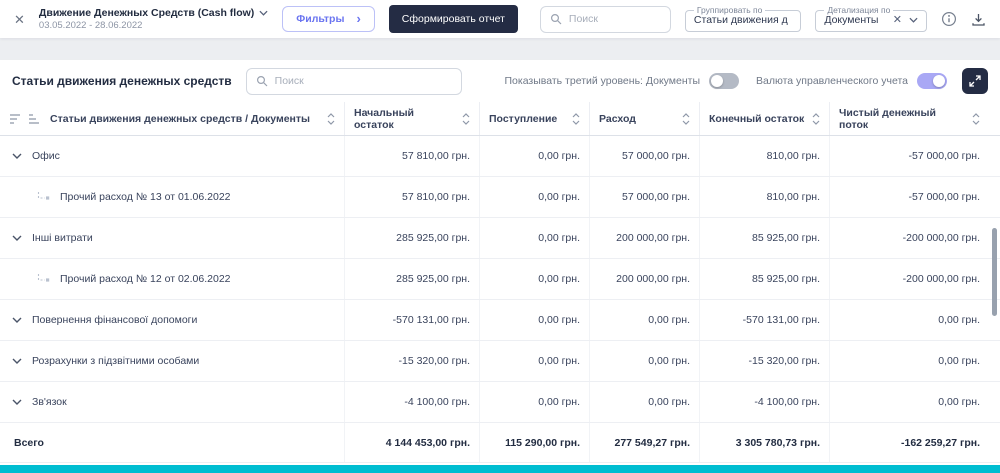 This screenshot has height=473, width=1000. Describe the element at coordinates (146, 12) in the screenshot. I see `report-title: Движение Денежных Средств (Cash flow)` at that location.